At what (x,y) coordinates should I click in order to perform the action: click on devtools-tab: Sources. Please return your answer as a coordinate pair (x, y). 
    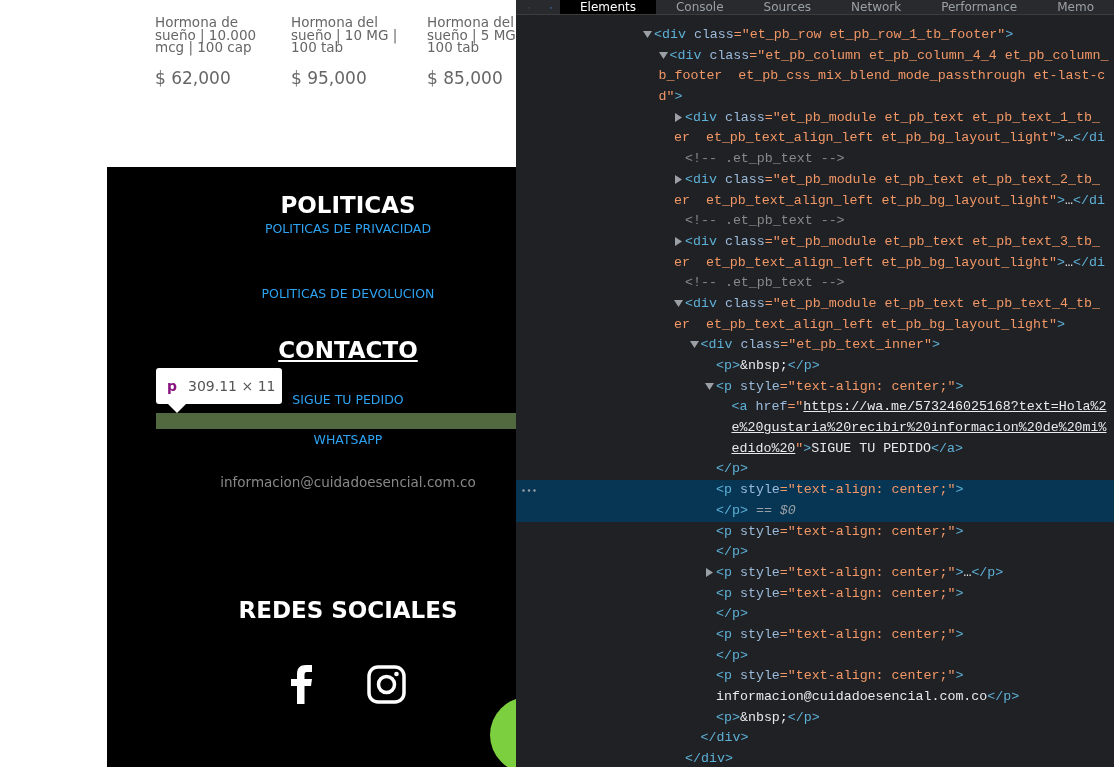
    Looking at the image, I should click on (787, 7).